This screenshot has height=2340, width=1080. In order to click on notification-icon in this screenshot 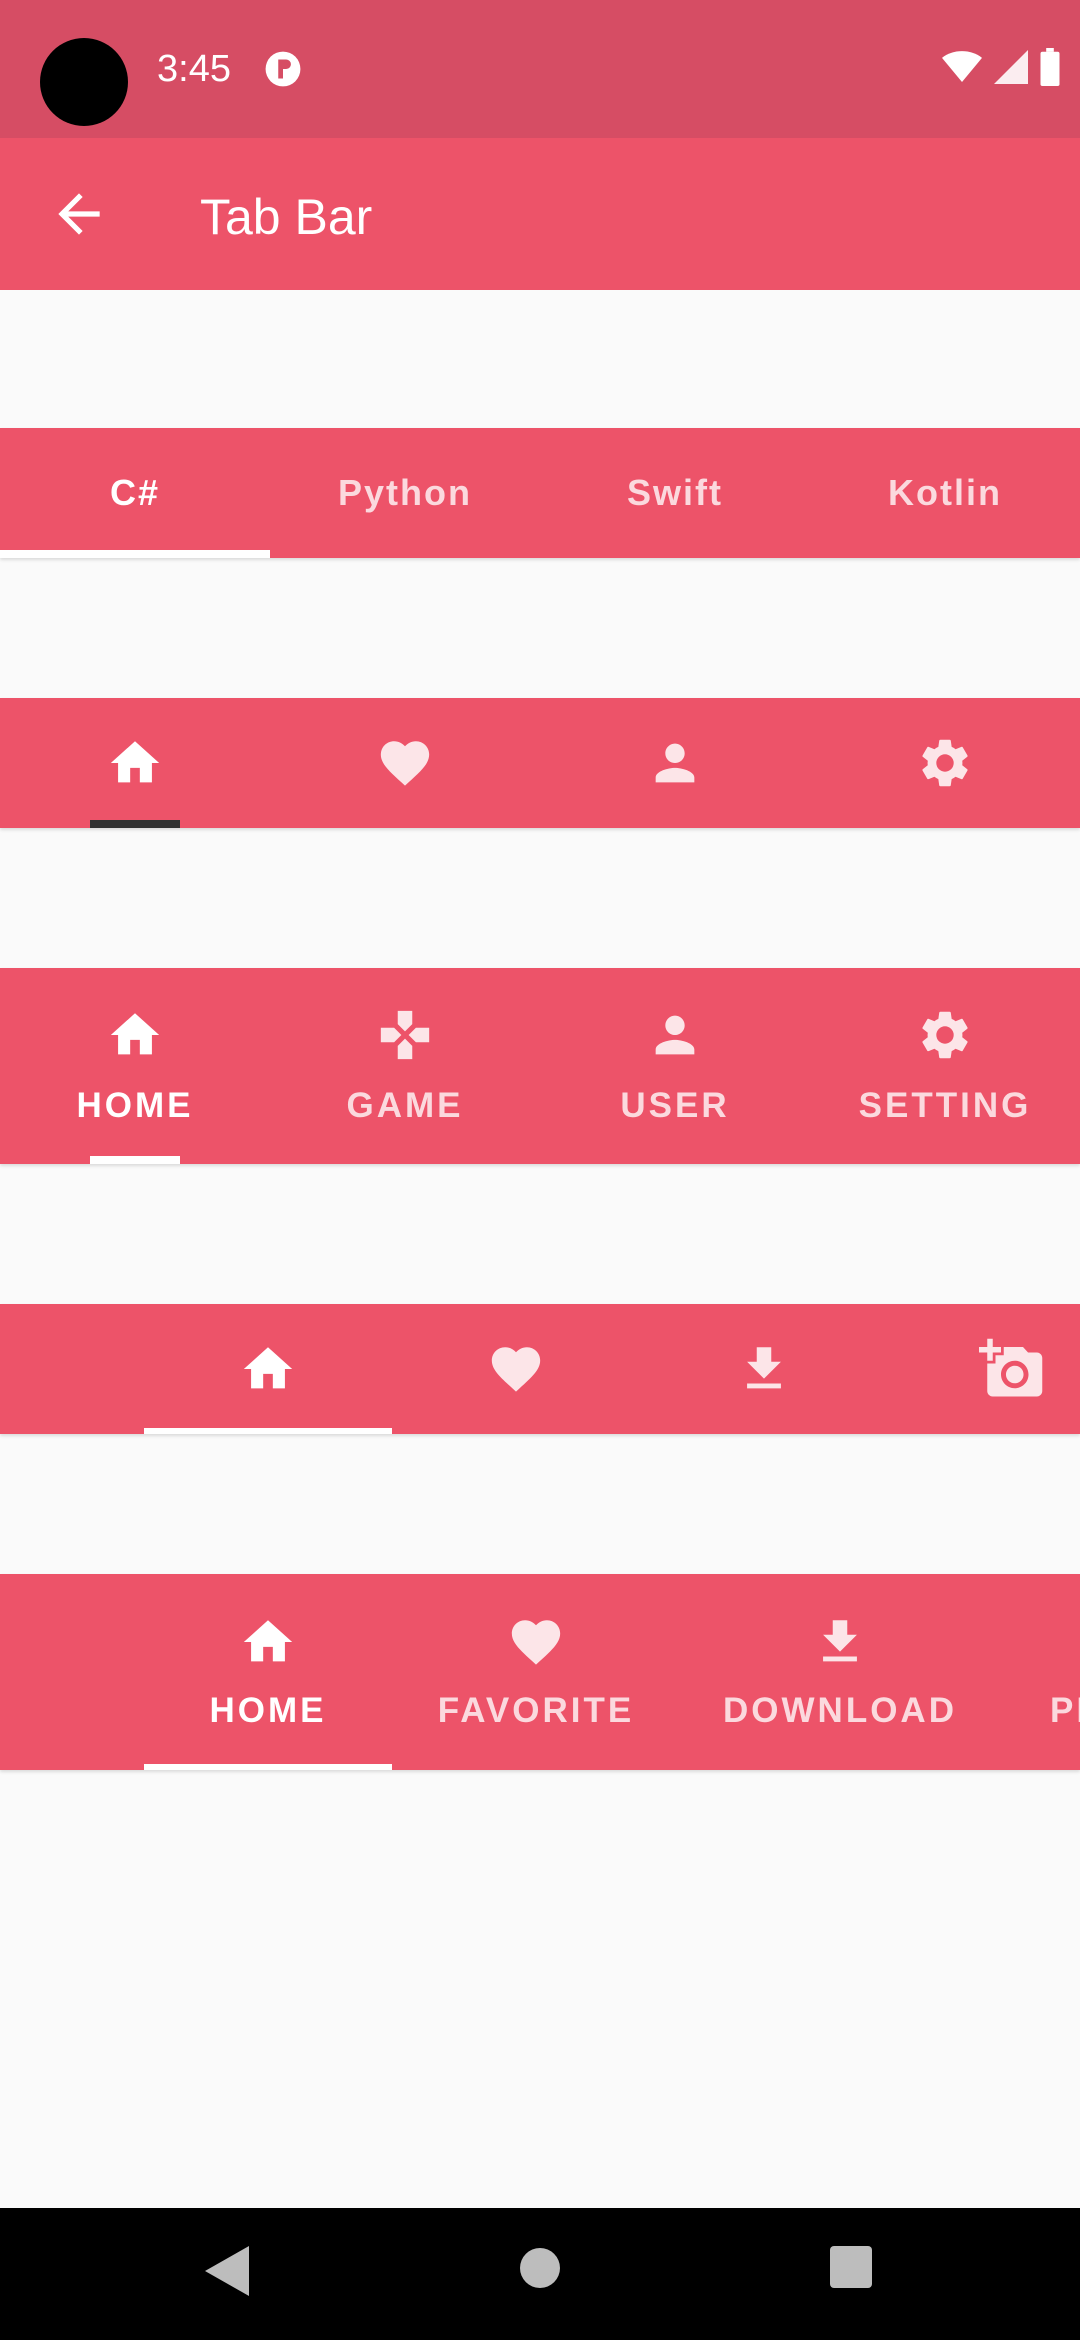, I will do `click(283, 69)`.